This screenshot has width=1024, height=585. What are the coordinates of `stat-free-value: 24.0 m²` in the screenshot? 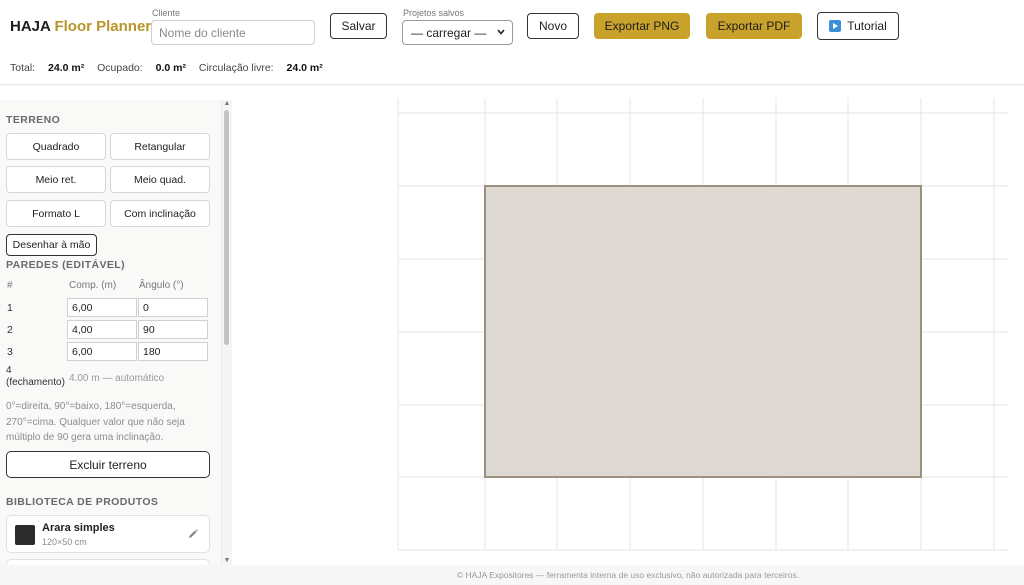 It's located at (304, 68).